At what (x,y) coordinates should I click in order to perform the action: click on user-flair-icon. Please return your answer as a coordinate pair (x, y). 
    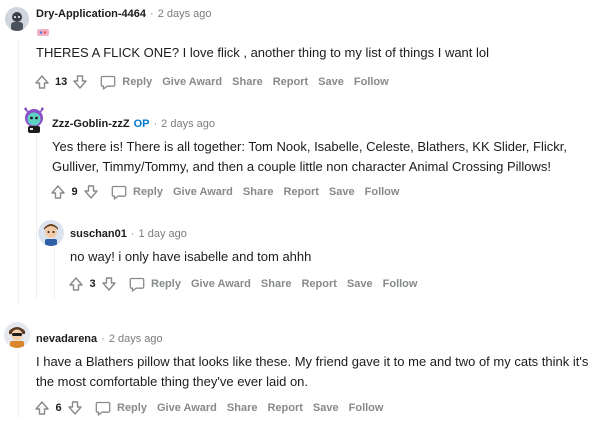
    Looking at the image, I should click on (43, 30).